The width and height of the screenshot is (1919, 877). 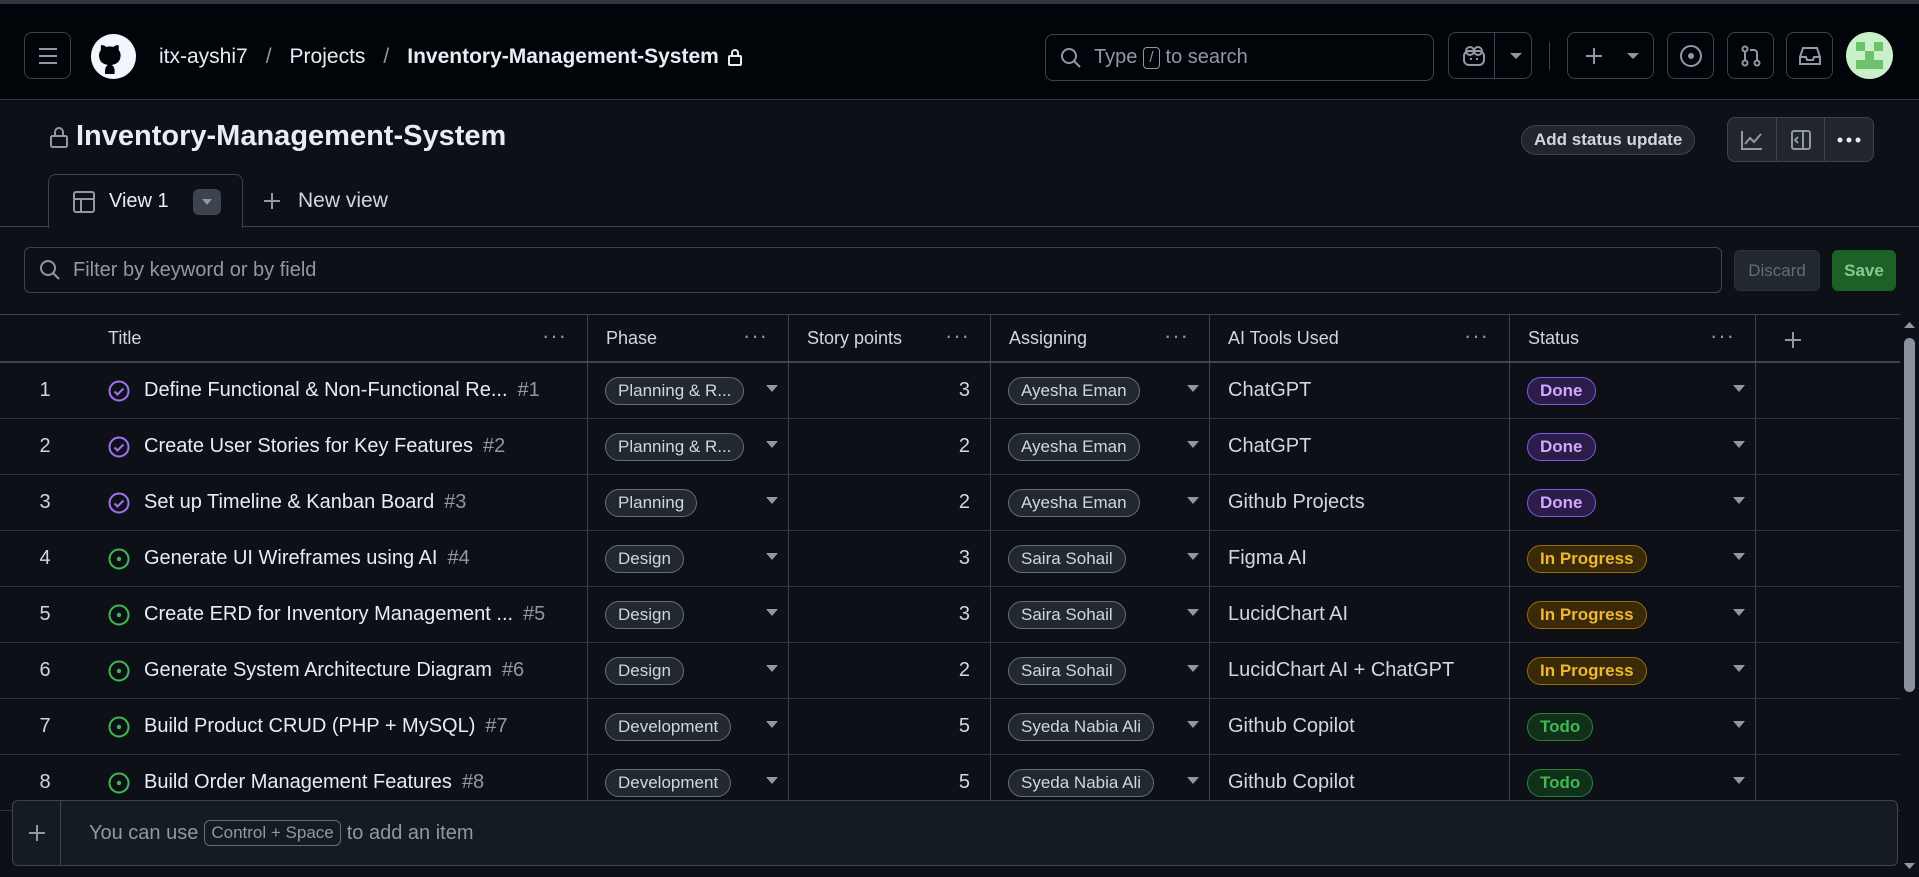 I want to click on story-points-cell: 5, so click(x=890, y=726).